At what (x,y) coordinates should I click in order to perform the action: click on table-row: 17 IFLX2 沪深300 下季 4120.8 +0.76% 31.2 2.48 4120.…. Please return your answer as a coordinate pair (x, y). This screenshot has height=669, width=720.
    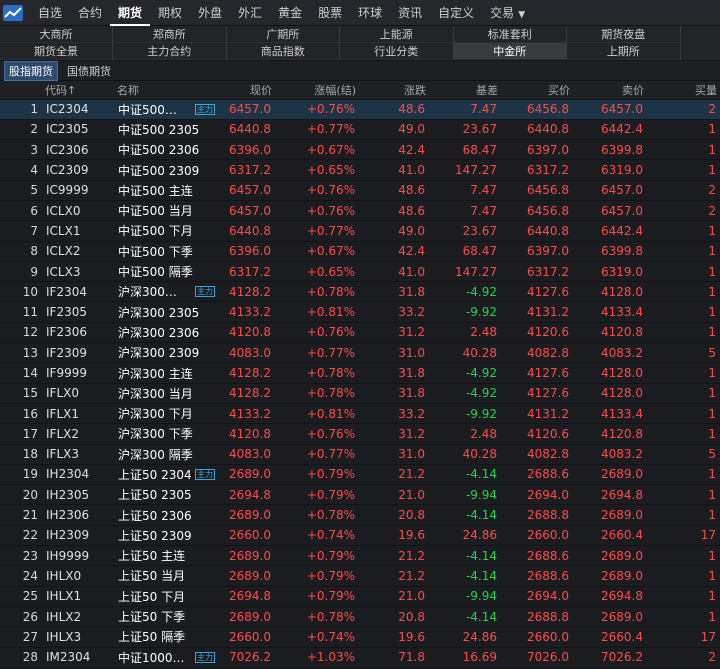
    Looking at the image, I should click on (360, 434).